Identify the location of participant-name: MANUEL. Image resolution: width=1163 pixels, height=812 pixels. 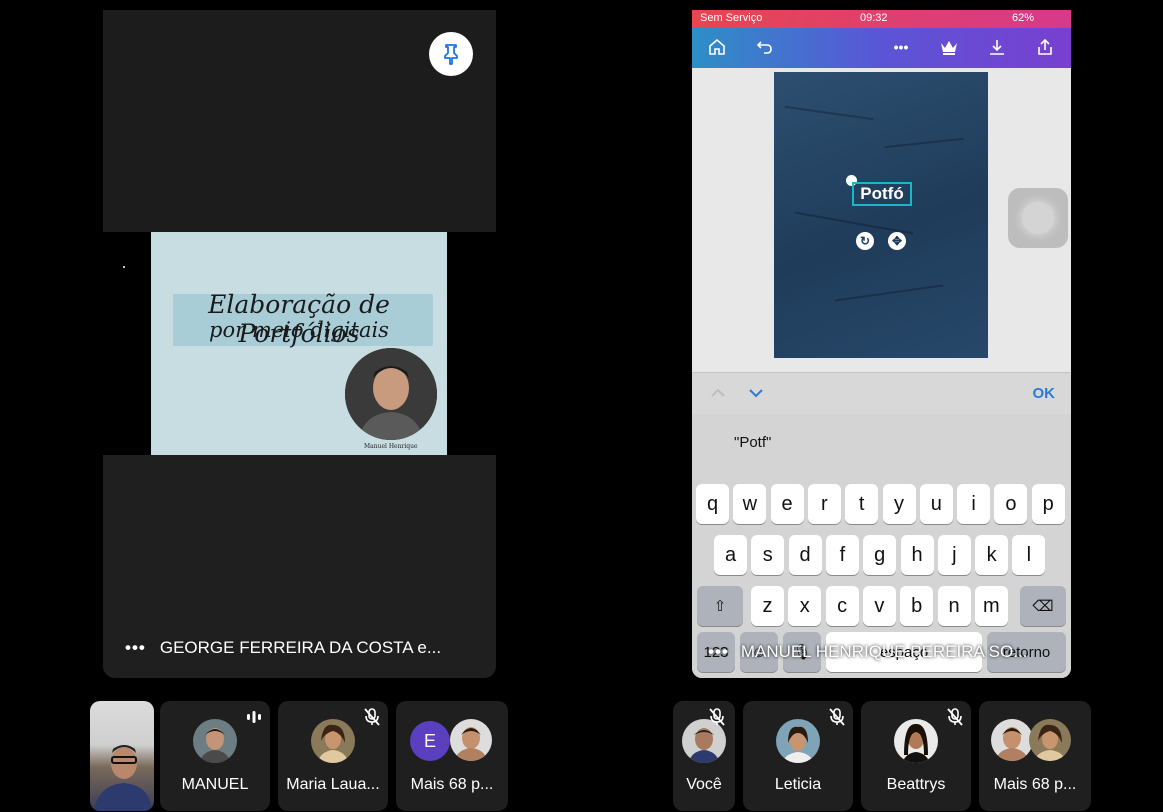
(215, 784).